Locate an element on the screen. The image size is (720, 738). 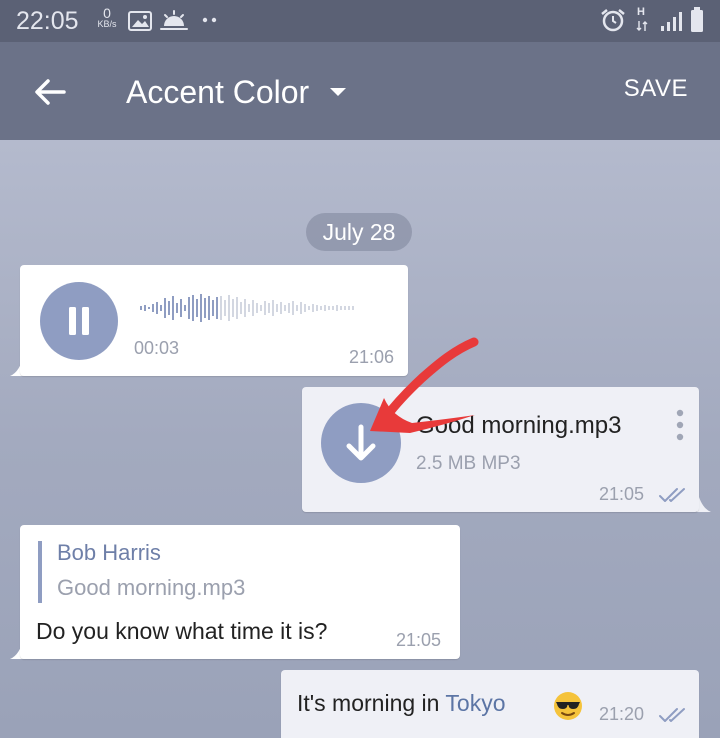
reply-quoted-text: Good morning.mp3 is located at coordinates (151, 588).